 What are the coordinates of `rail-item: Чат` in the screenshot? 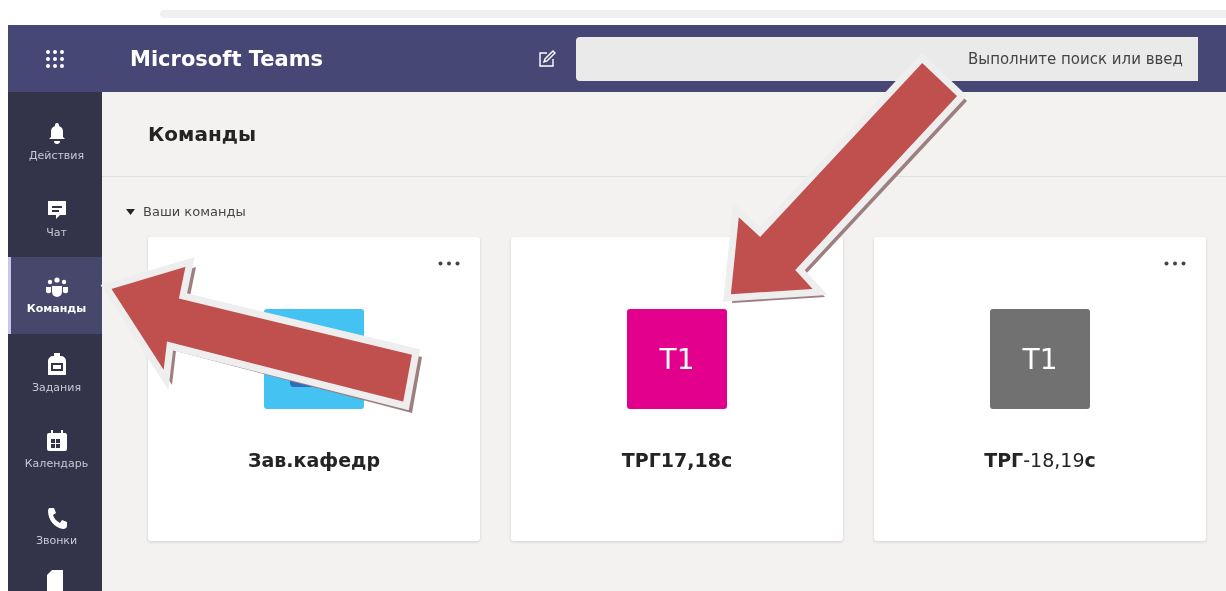 It's located at (55, 218).